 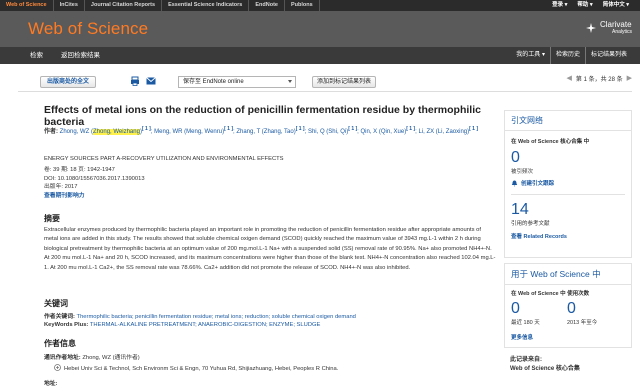 I want to click on corresponding-address: 通讯作者地址: Zhong, WZ (通讯作者), so click(x=92, y=358).